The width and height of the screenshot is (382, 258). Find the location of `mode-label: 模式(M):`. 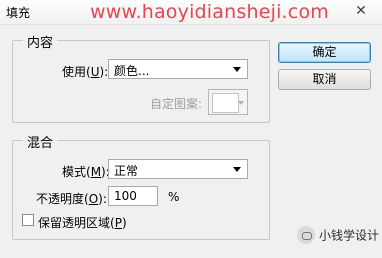

mode-label: 模式(M): is located at coordinates (86, 172).